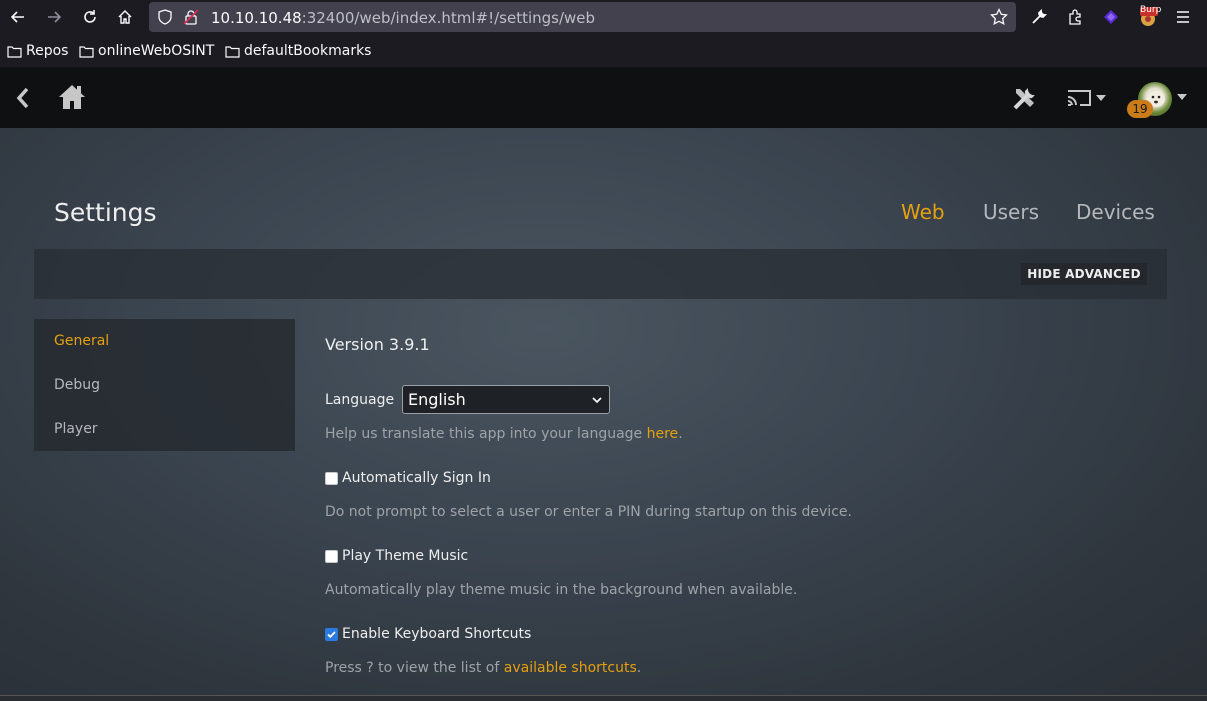  I want to click on tab-devices: Devices, so click(1115, 212).